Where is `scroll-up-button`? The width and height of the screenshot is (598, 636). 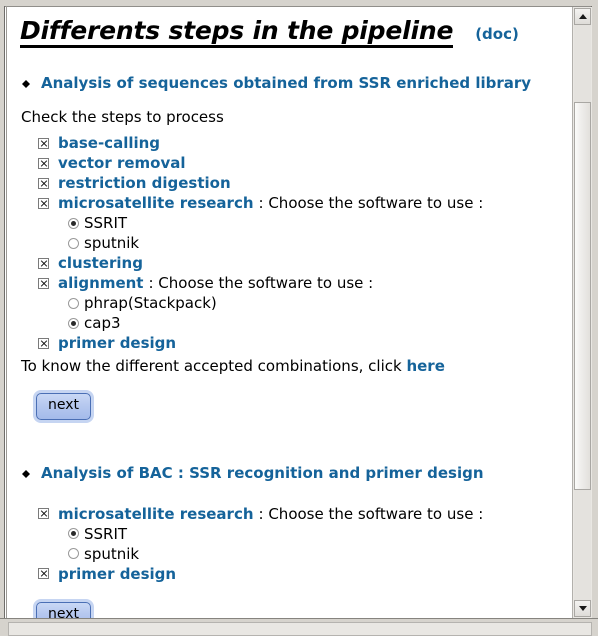 scroll-up-button is located at coordinates (582, 16).